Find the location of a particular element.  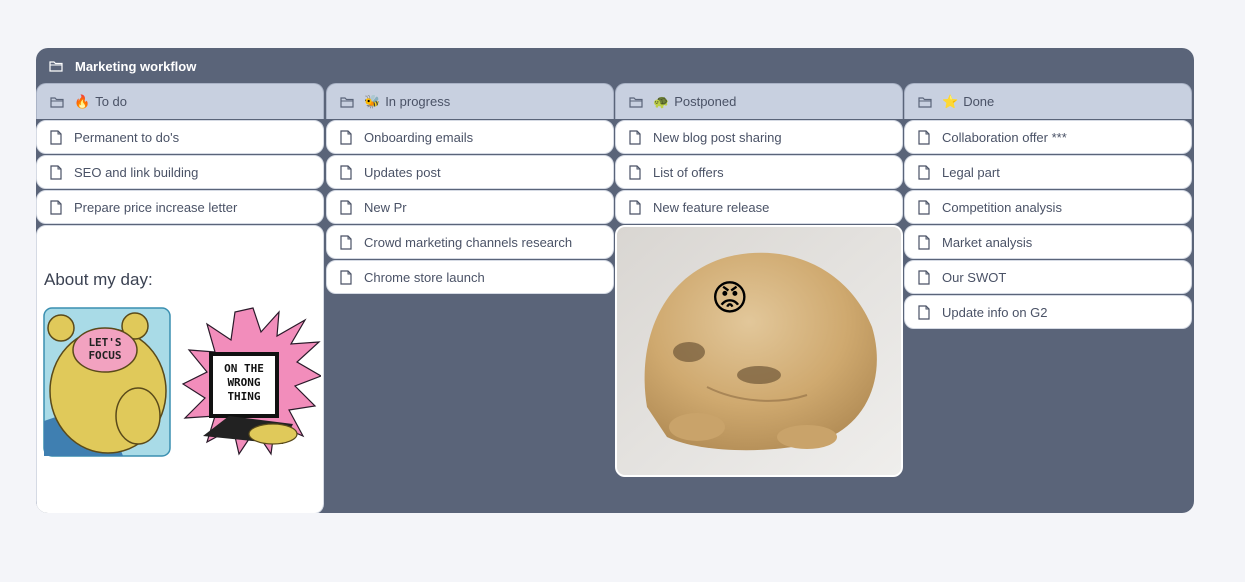

task-card: Prepare price increase letter is located at coordinates (180, 207).